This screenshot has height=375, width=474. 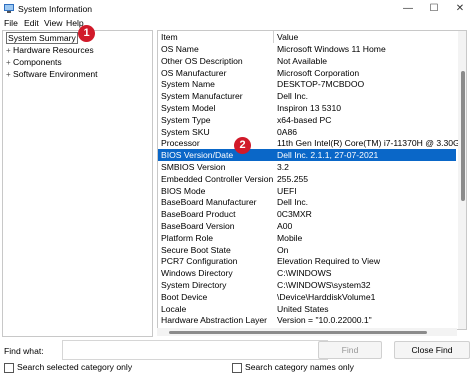 I want to click on row-value: 255.255, so click(x=293, y=178).